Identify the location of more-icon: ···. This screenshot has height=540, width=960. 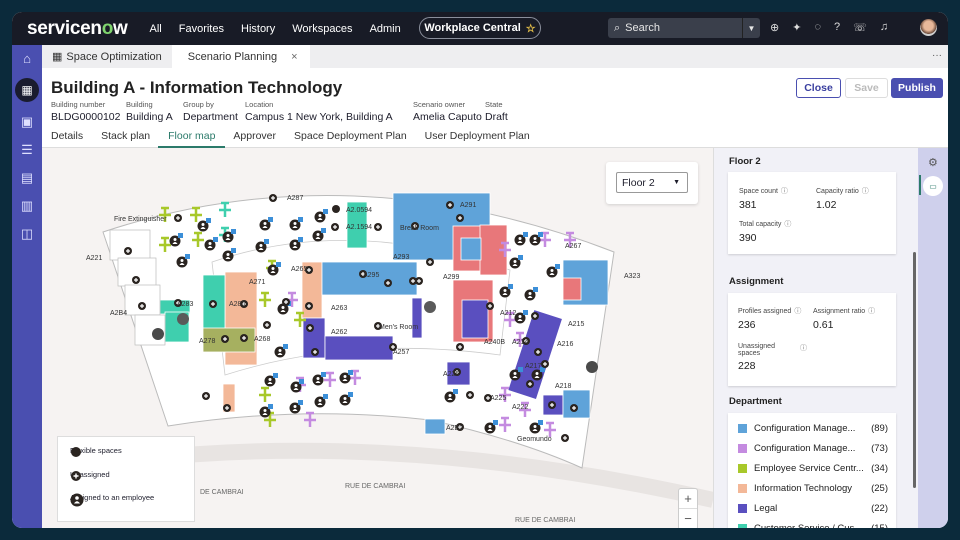
(937, 55).